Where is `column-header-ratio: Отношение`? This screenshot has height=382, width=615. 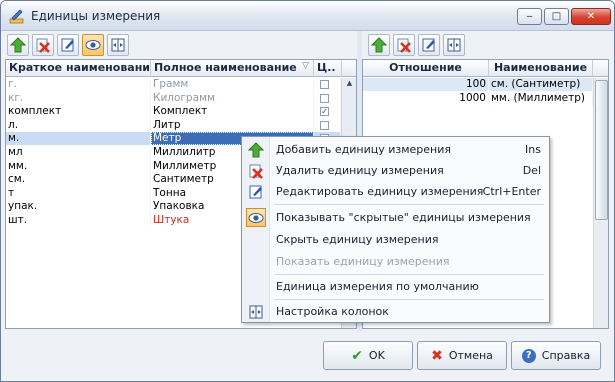
column-header-ratio: Отношение is located at coordinates (426, 68).